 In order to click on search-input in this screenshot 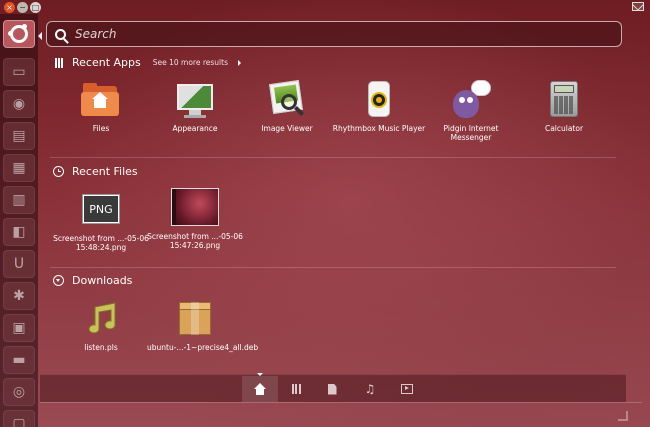, I will do `click(335, 34)`.